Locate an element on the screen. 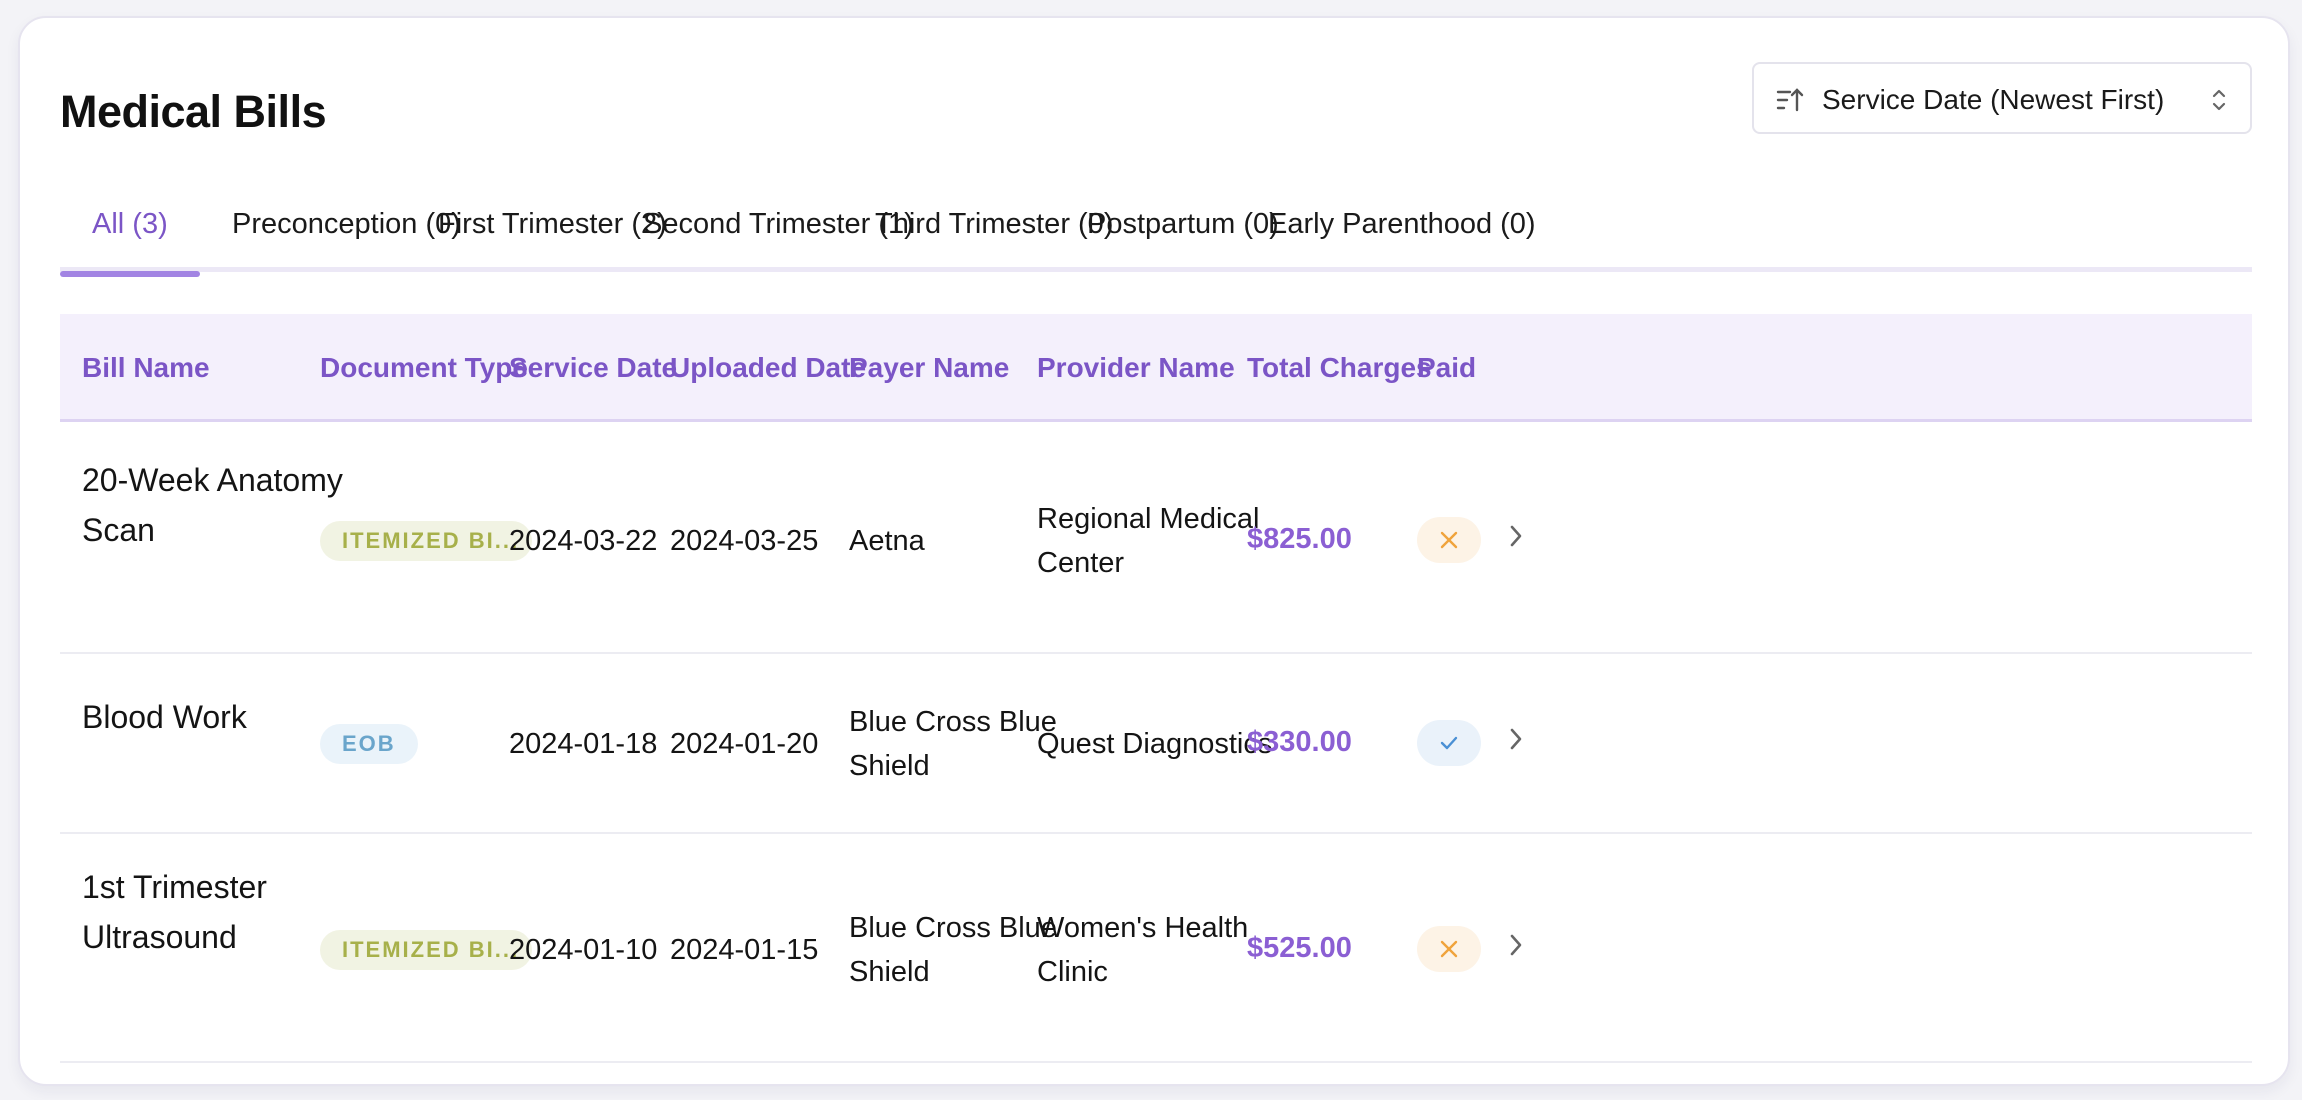 The height and width of the screenshot is (1100, 2302). total-charges: $525.00 is located at coordinates (1299, 948).